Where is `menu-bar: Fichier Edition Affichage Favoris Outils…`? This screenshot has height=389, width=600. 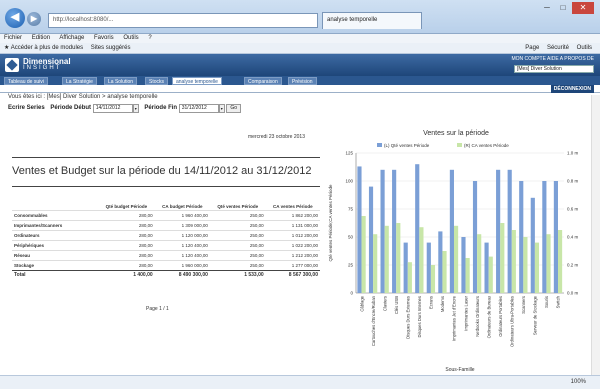 menu-bar: Fichier Edition Affichage Favoris Outils… is located at coordinates (300, 38).